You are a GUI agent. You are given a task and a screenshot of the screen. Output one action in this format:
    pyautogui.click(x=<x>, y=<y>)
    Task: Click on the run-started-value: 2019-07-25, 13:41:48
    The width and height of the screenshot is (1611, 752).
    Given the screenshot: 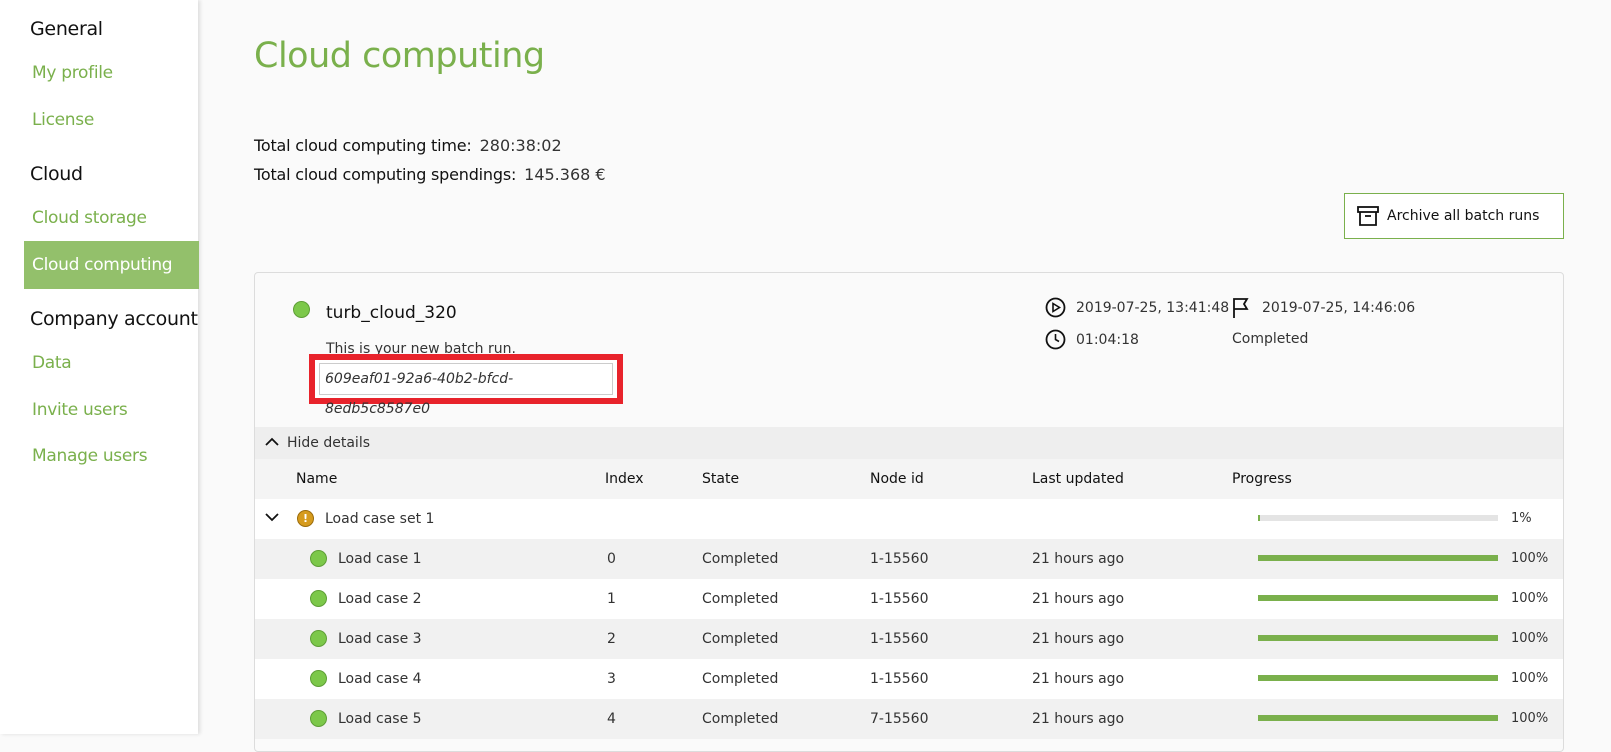 What is the action you would take?
    pyautogui.click(x=1153, y=307)
    